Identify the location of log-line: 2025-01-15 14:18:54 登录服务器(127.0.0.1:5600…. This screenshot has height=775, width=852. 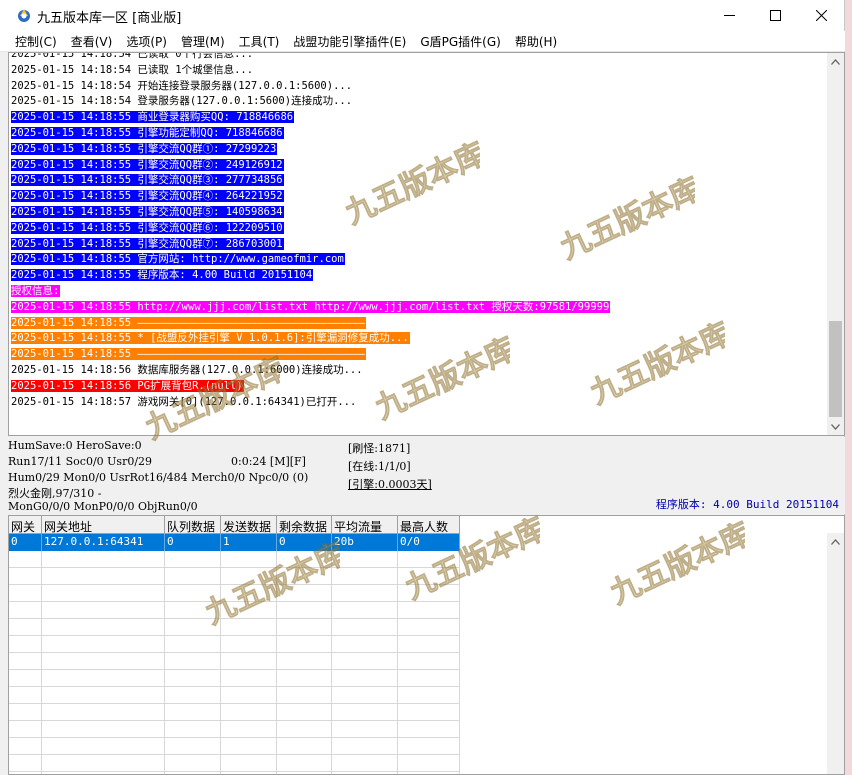
(418, 102).